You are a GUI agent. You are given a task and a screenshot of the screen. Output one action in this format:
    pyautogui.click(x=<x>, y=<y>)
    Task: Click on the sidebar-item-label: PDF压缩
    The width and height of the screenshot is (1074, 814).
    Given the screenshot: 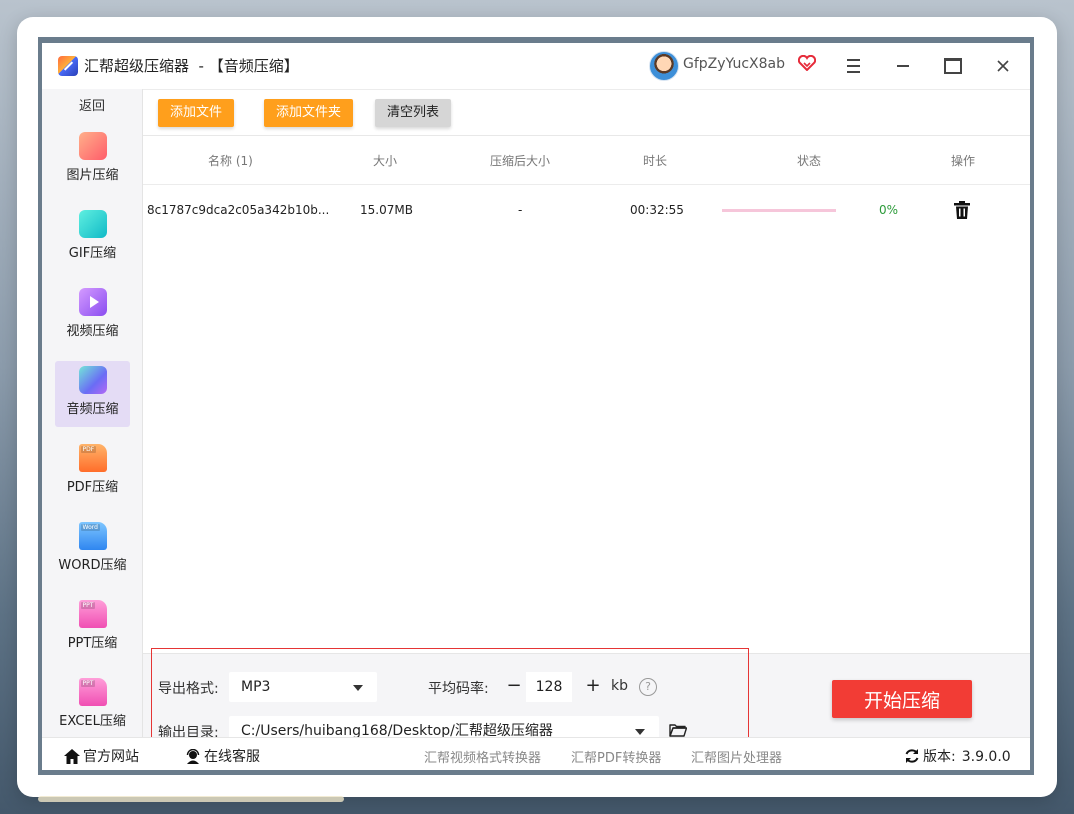 What is the action you would take?
    pyautogui.click(x=92, y=487)
    